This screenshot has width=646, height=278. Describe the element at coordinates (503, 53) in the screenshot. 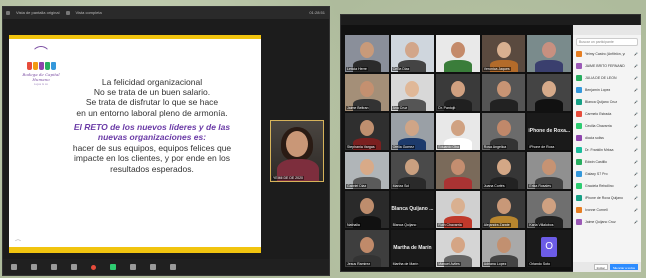

I see `participant-video-tile: Veronica Jaques` at that location.